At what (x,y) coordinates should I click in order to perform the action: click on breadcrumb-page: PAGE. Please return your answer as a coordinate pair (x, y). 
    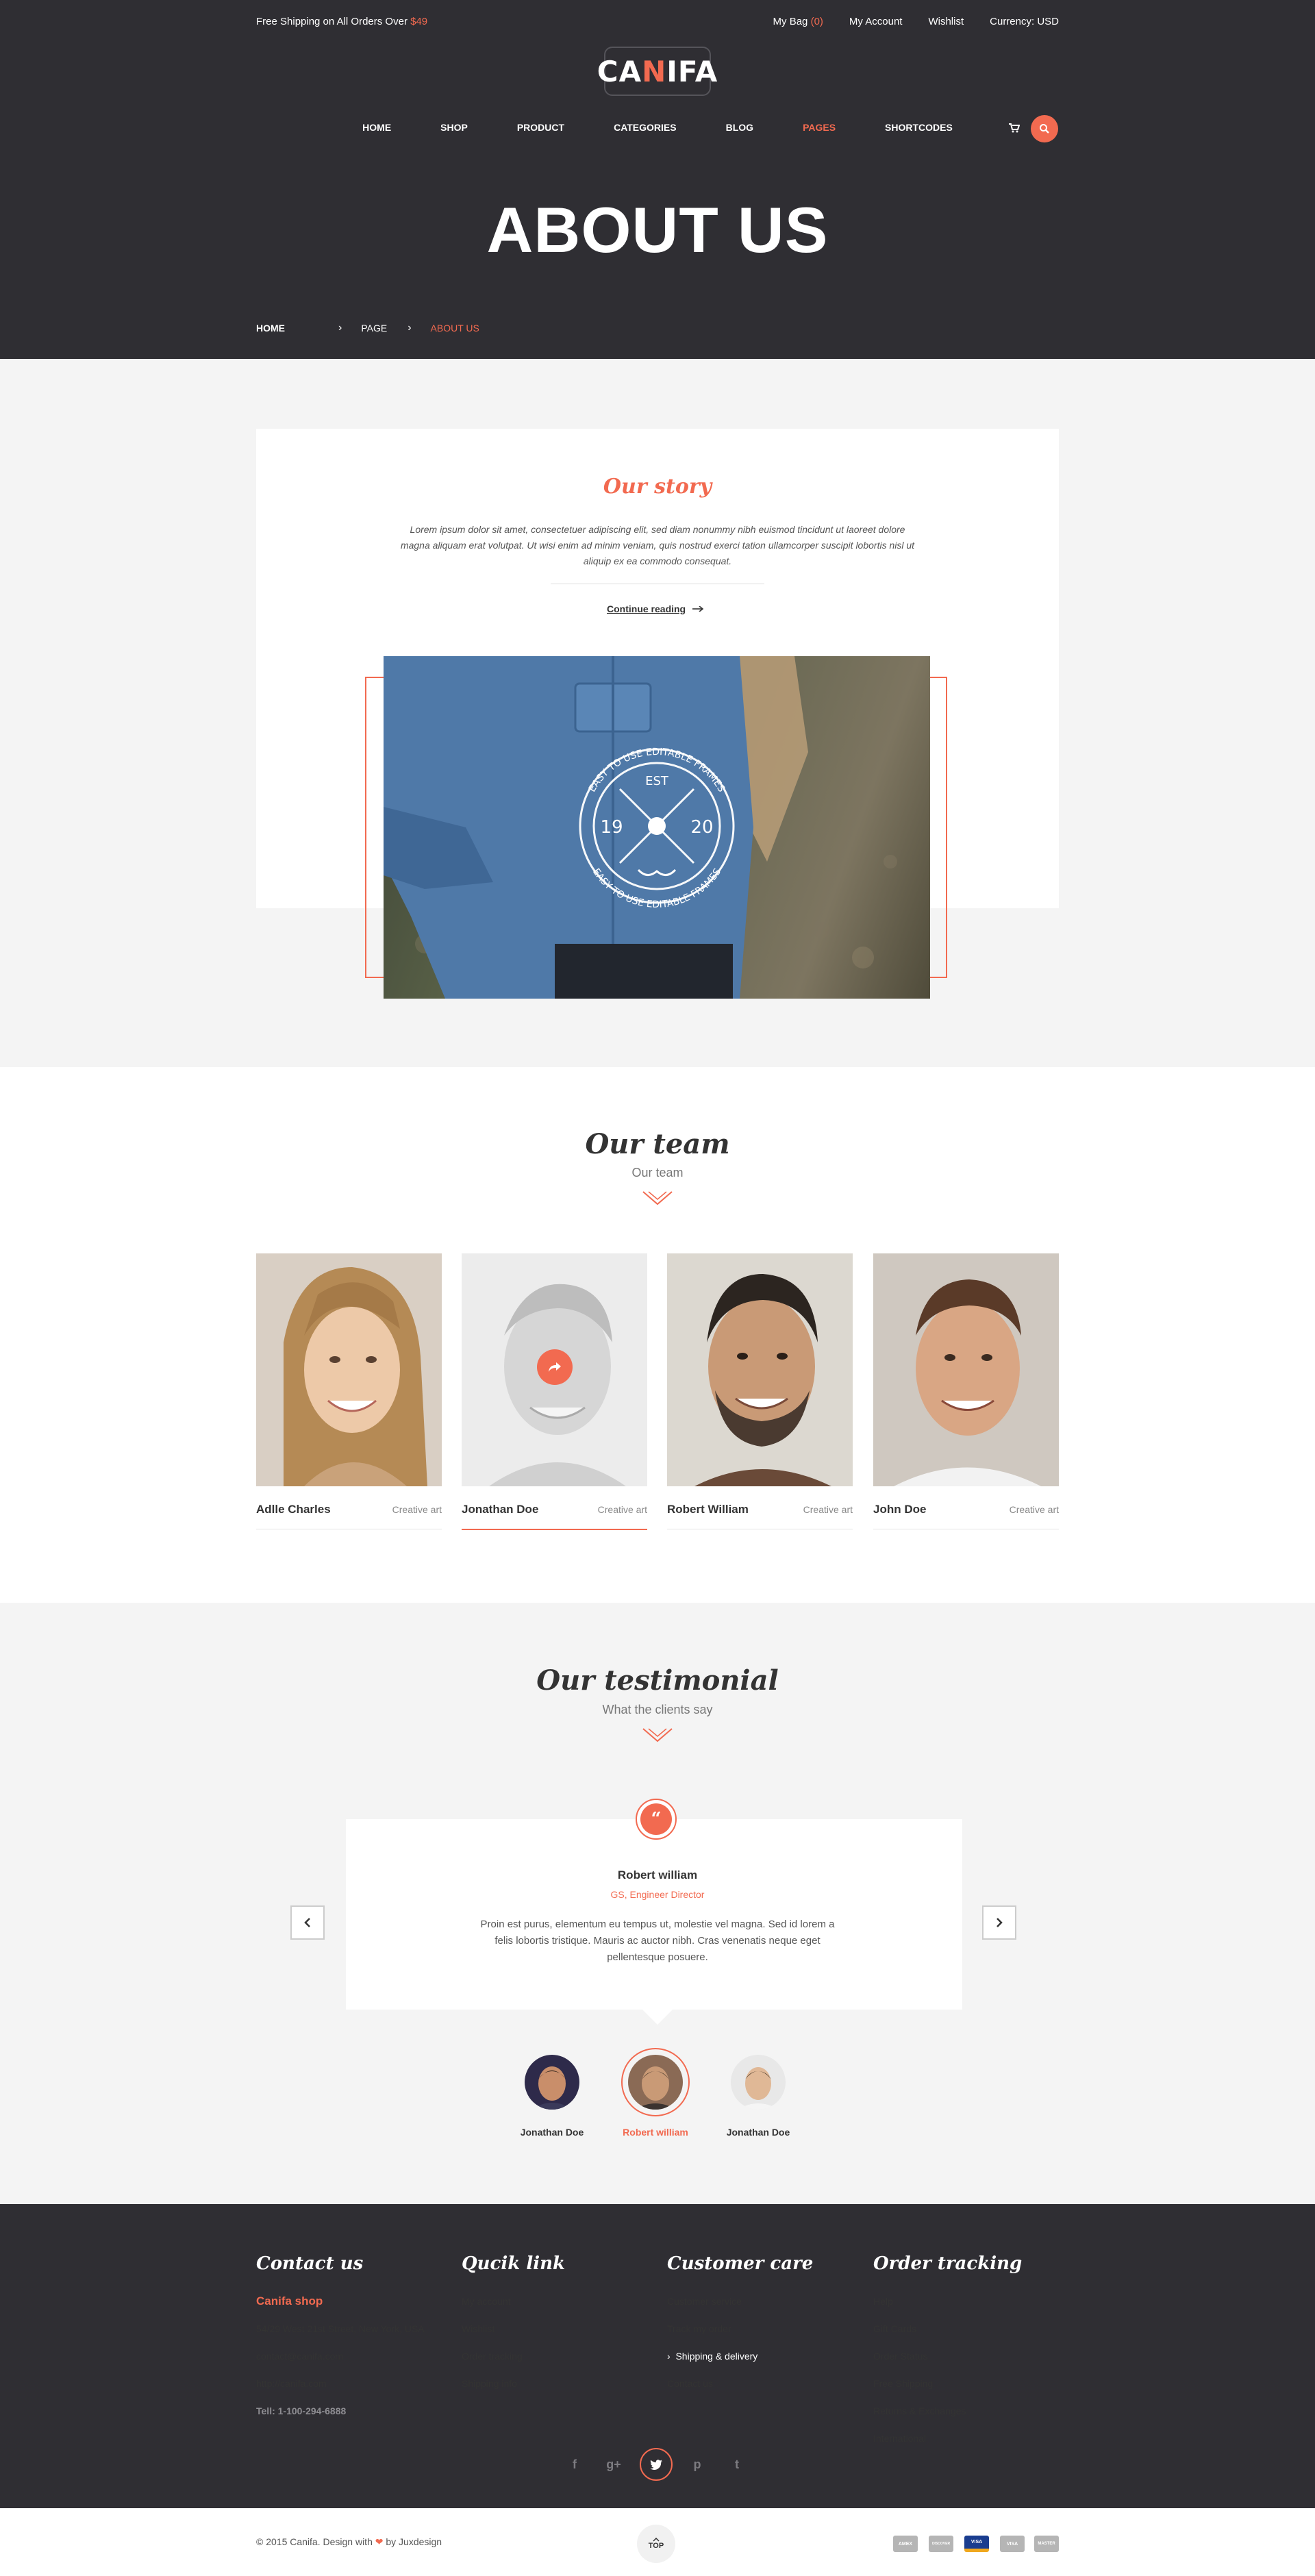
    Looking at the image, I should click on (374, 328).